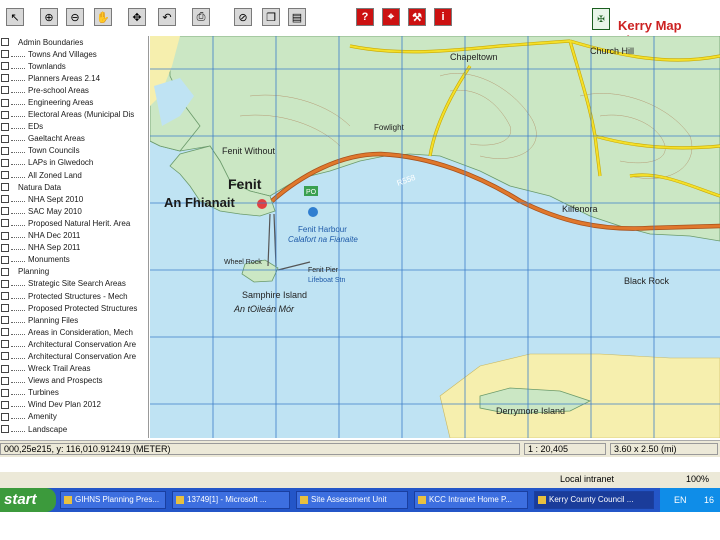 The width and height of the screenshot is (720, 540). Describe the element at coordinates (680, 500) in the screenshot. I see `language-indicator: EN` at that location.